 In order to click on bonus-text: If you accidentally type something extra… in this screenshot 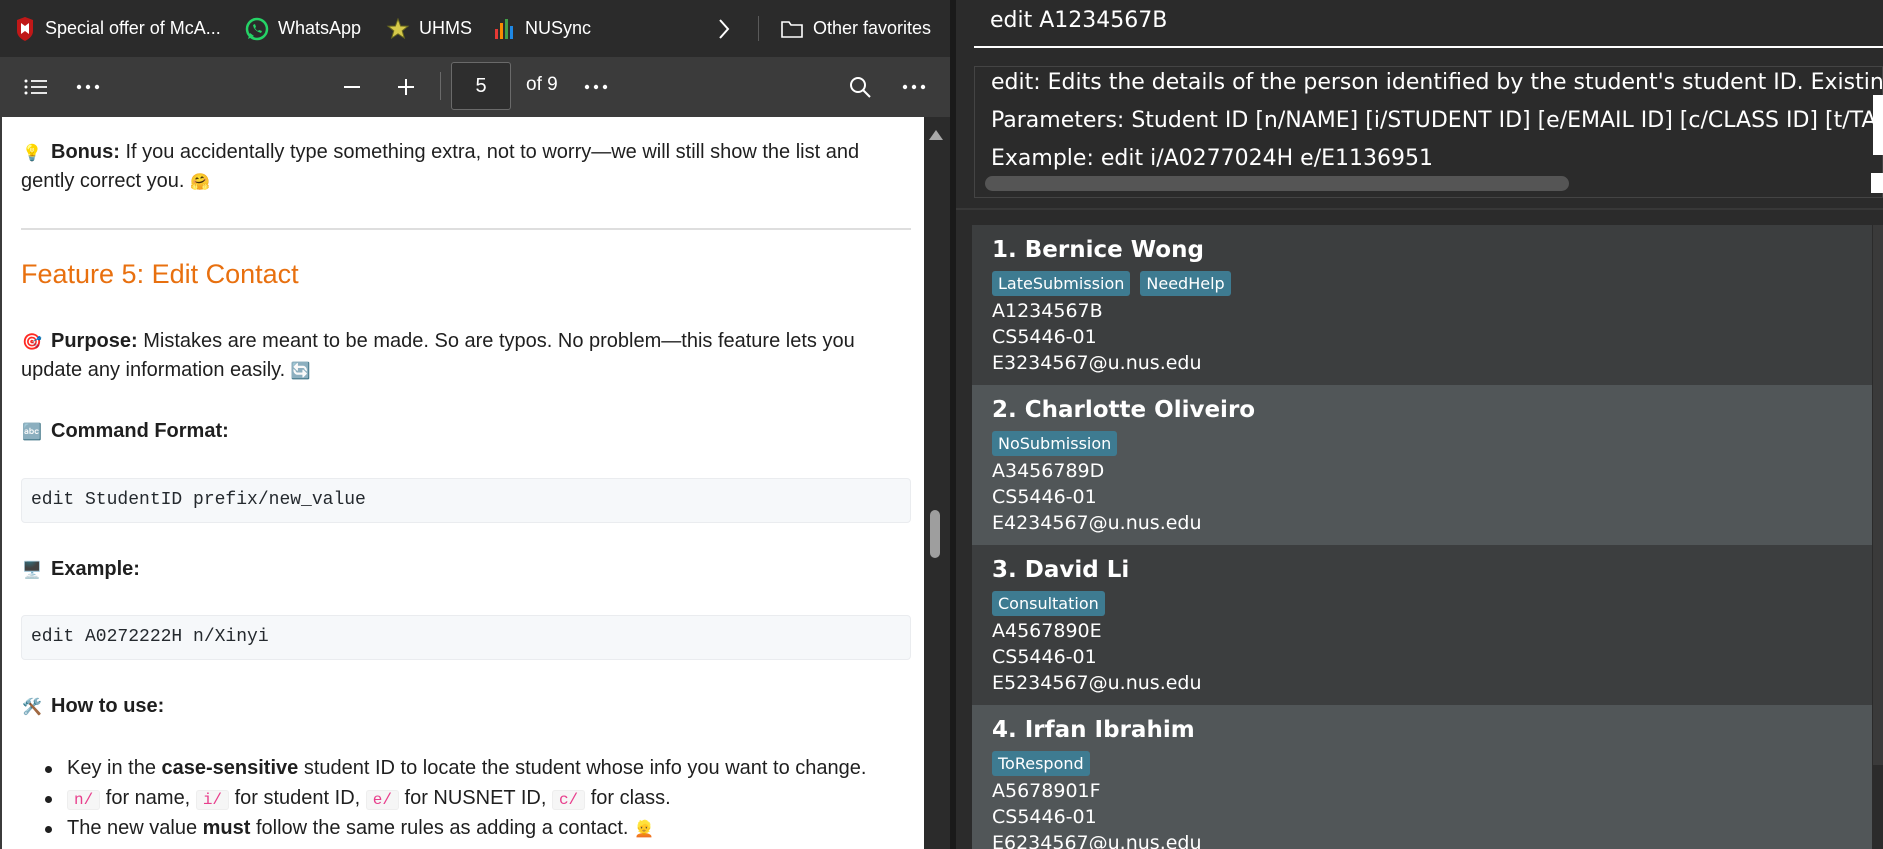, I will do `click(489, 152)`.